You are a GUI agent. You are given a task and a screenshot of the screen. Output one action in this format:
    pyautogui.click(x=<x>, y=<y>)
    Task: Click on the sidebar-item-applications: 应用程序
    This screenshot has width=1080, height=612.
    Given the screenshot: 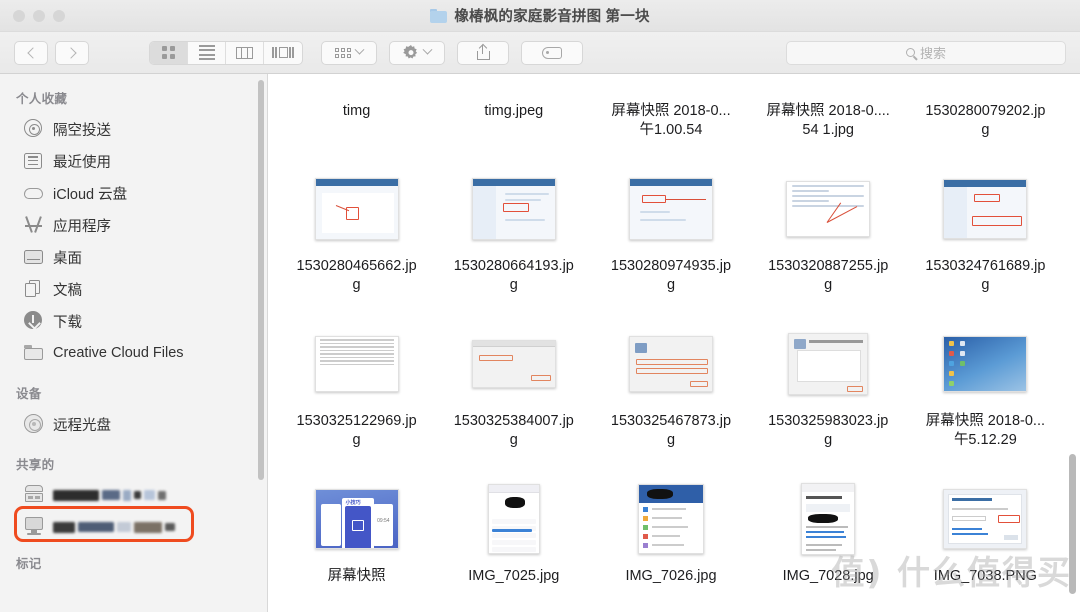 What is the action you would take?
    pyautogui.click(x=133, y=225)
    